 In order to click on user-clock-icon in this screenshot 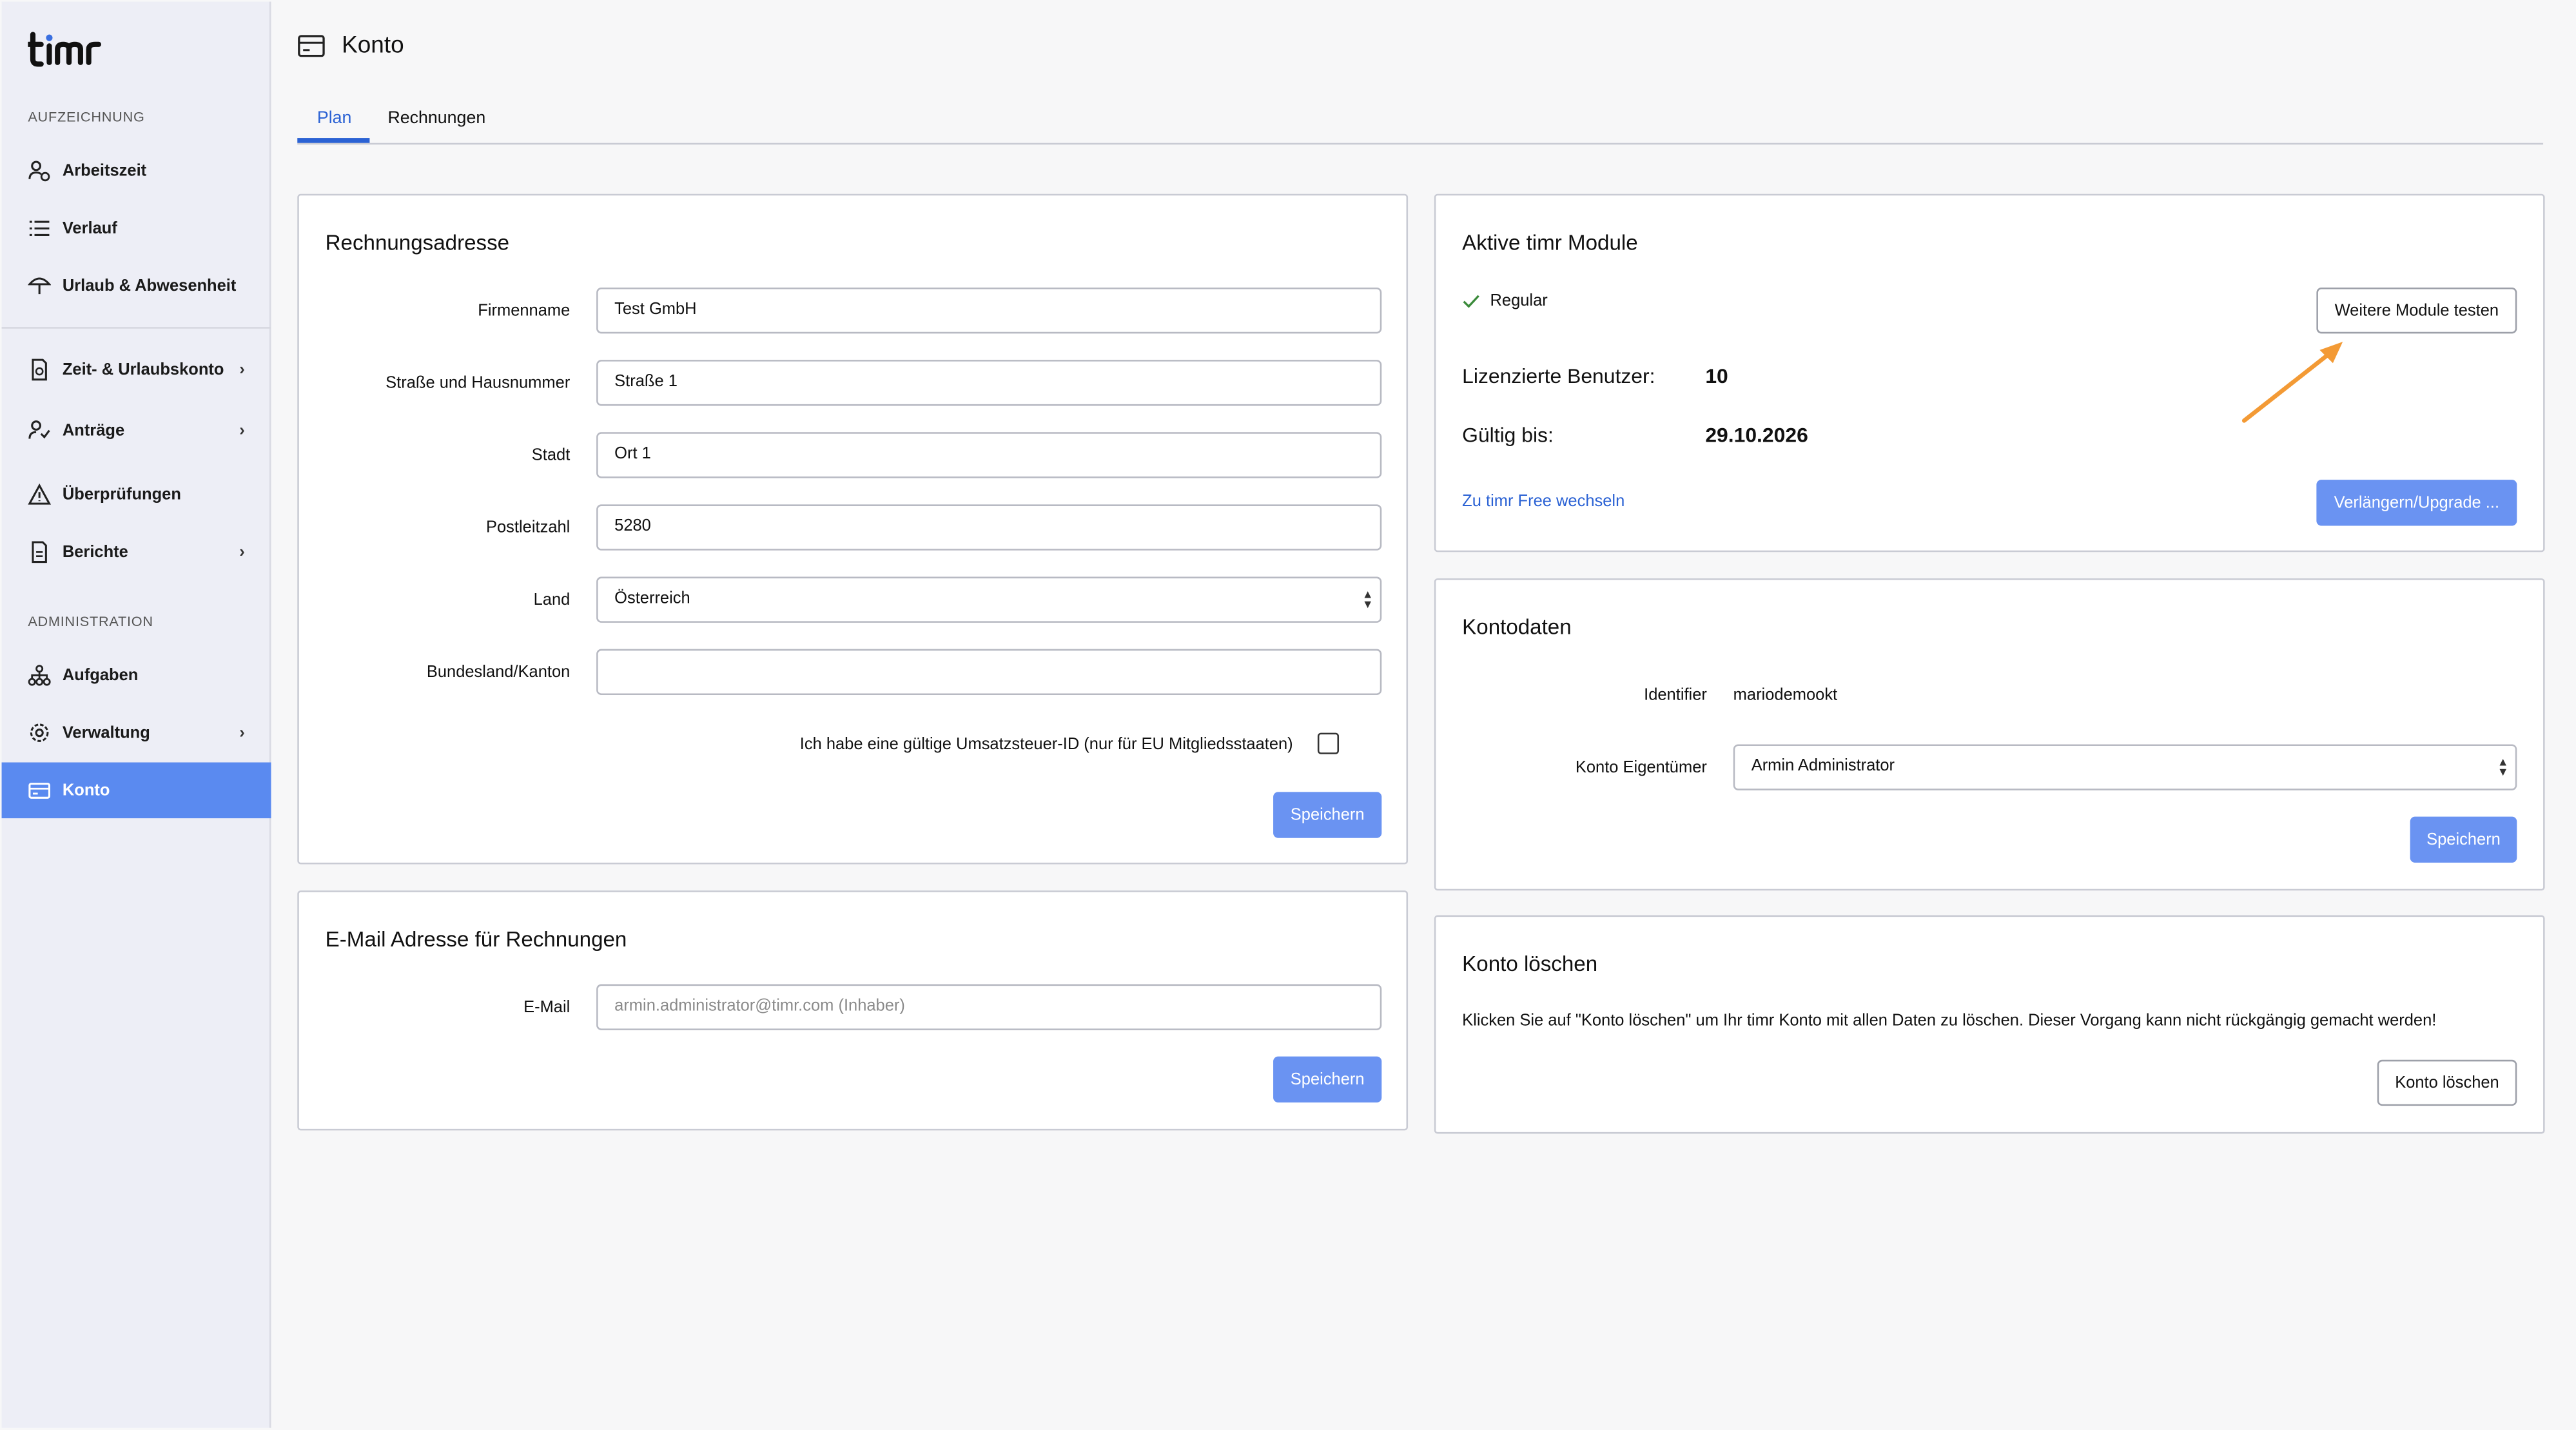, I will do `click(40, 170)`.